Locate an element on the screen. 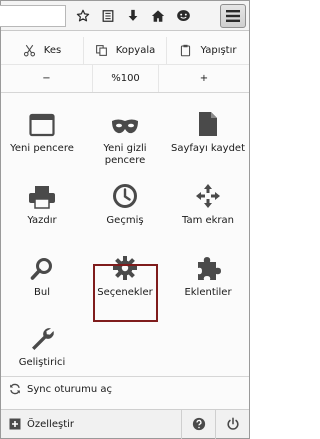 The width and height of the screenshot is (320, 439). toolbar is located at coordinates (124, 16).